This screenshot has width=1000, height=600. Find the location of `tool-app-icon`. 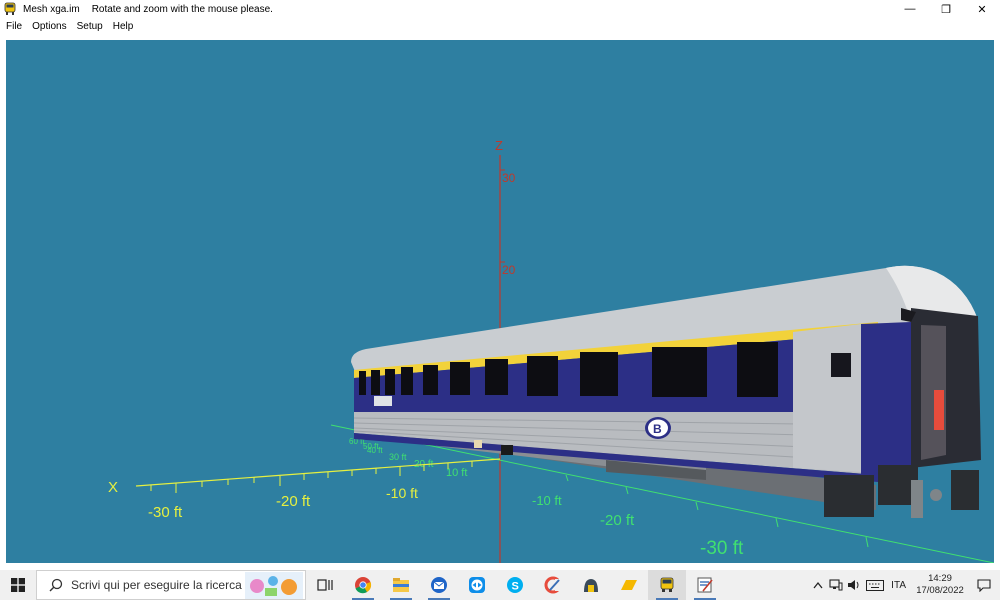

tool-app-icon is located at coordinates (705, 585).